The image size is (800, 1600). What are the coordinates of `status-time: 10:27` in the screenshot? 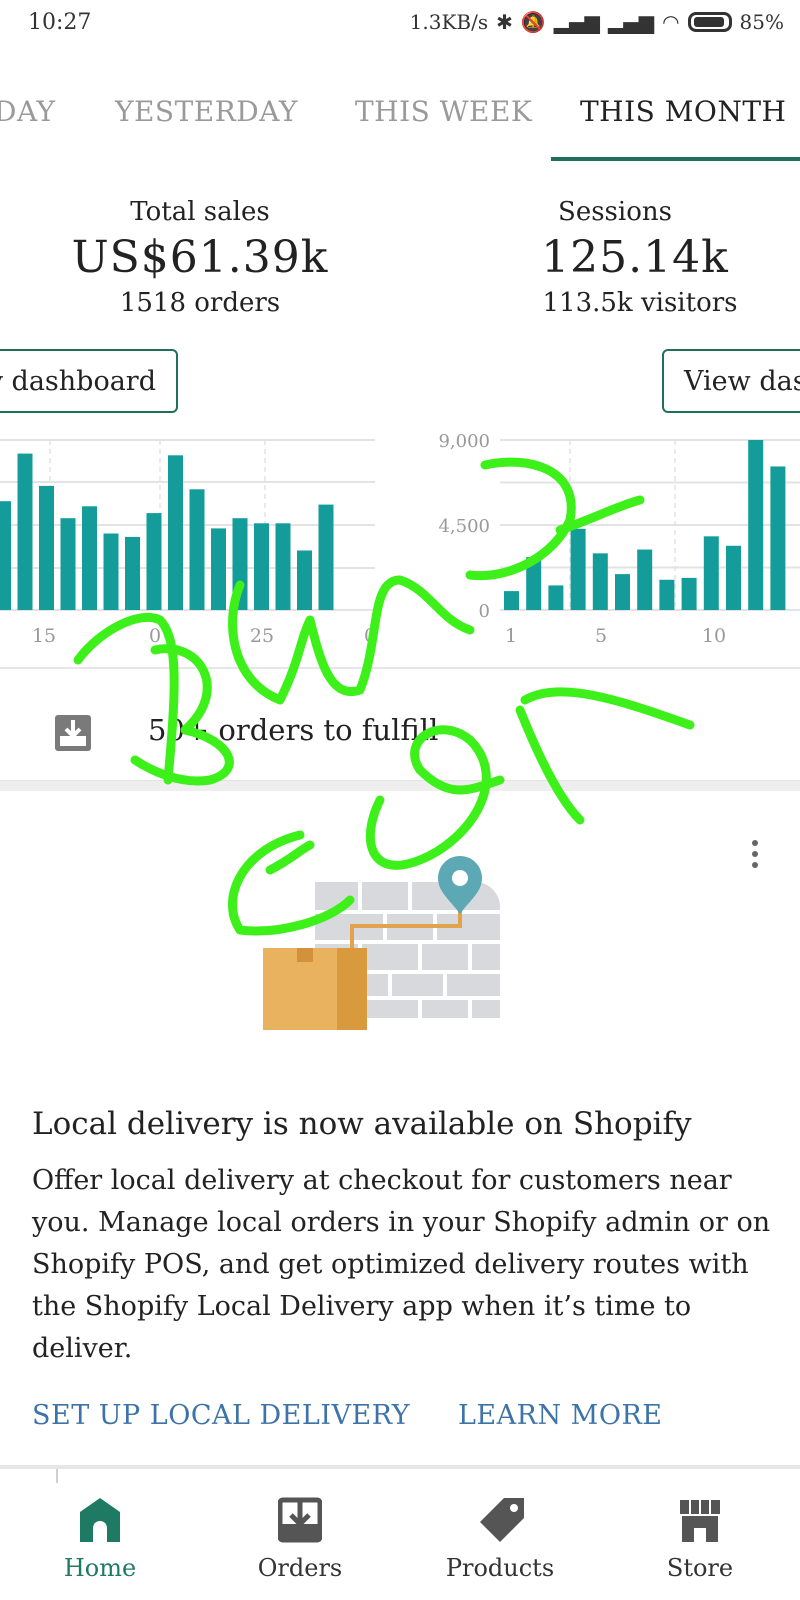 It's located at (60, 22).